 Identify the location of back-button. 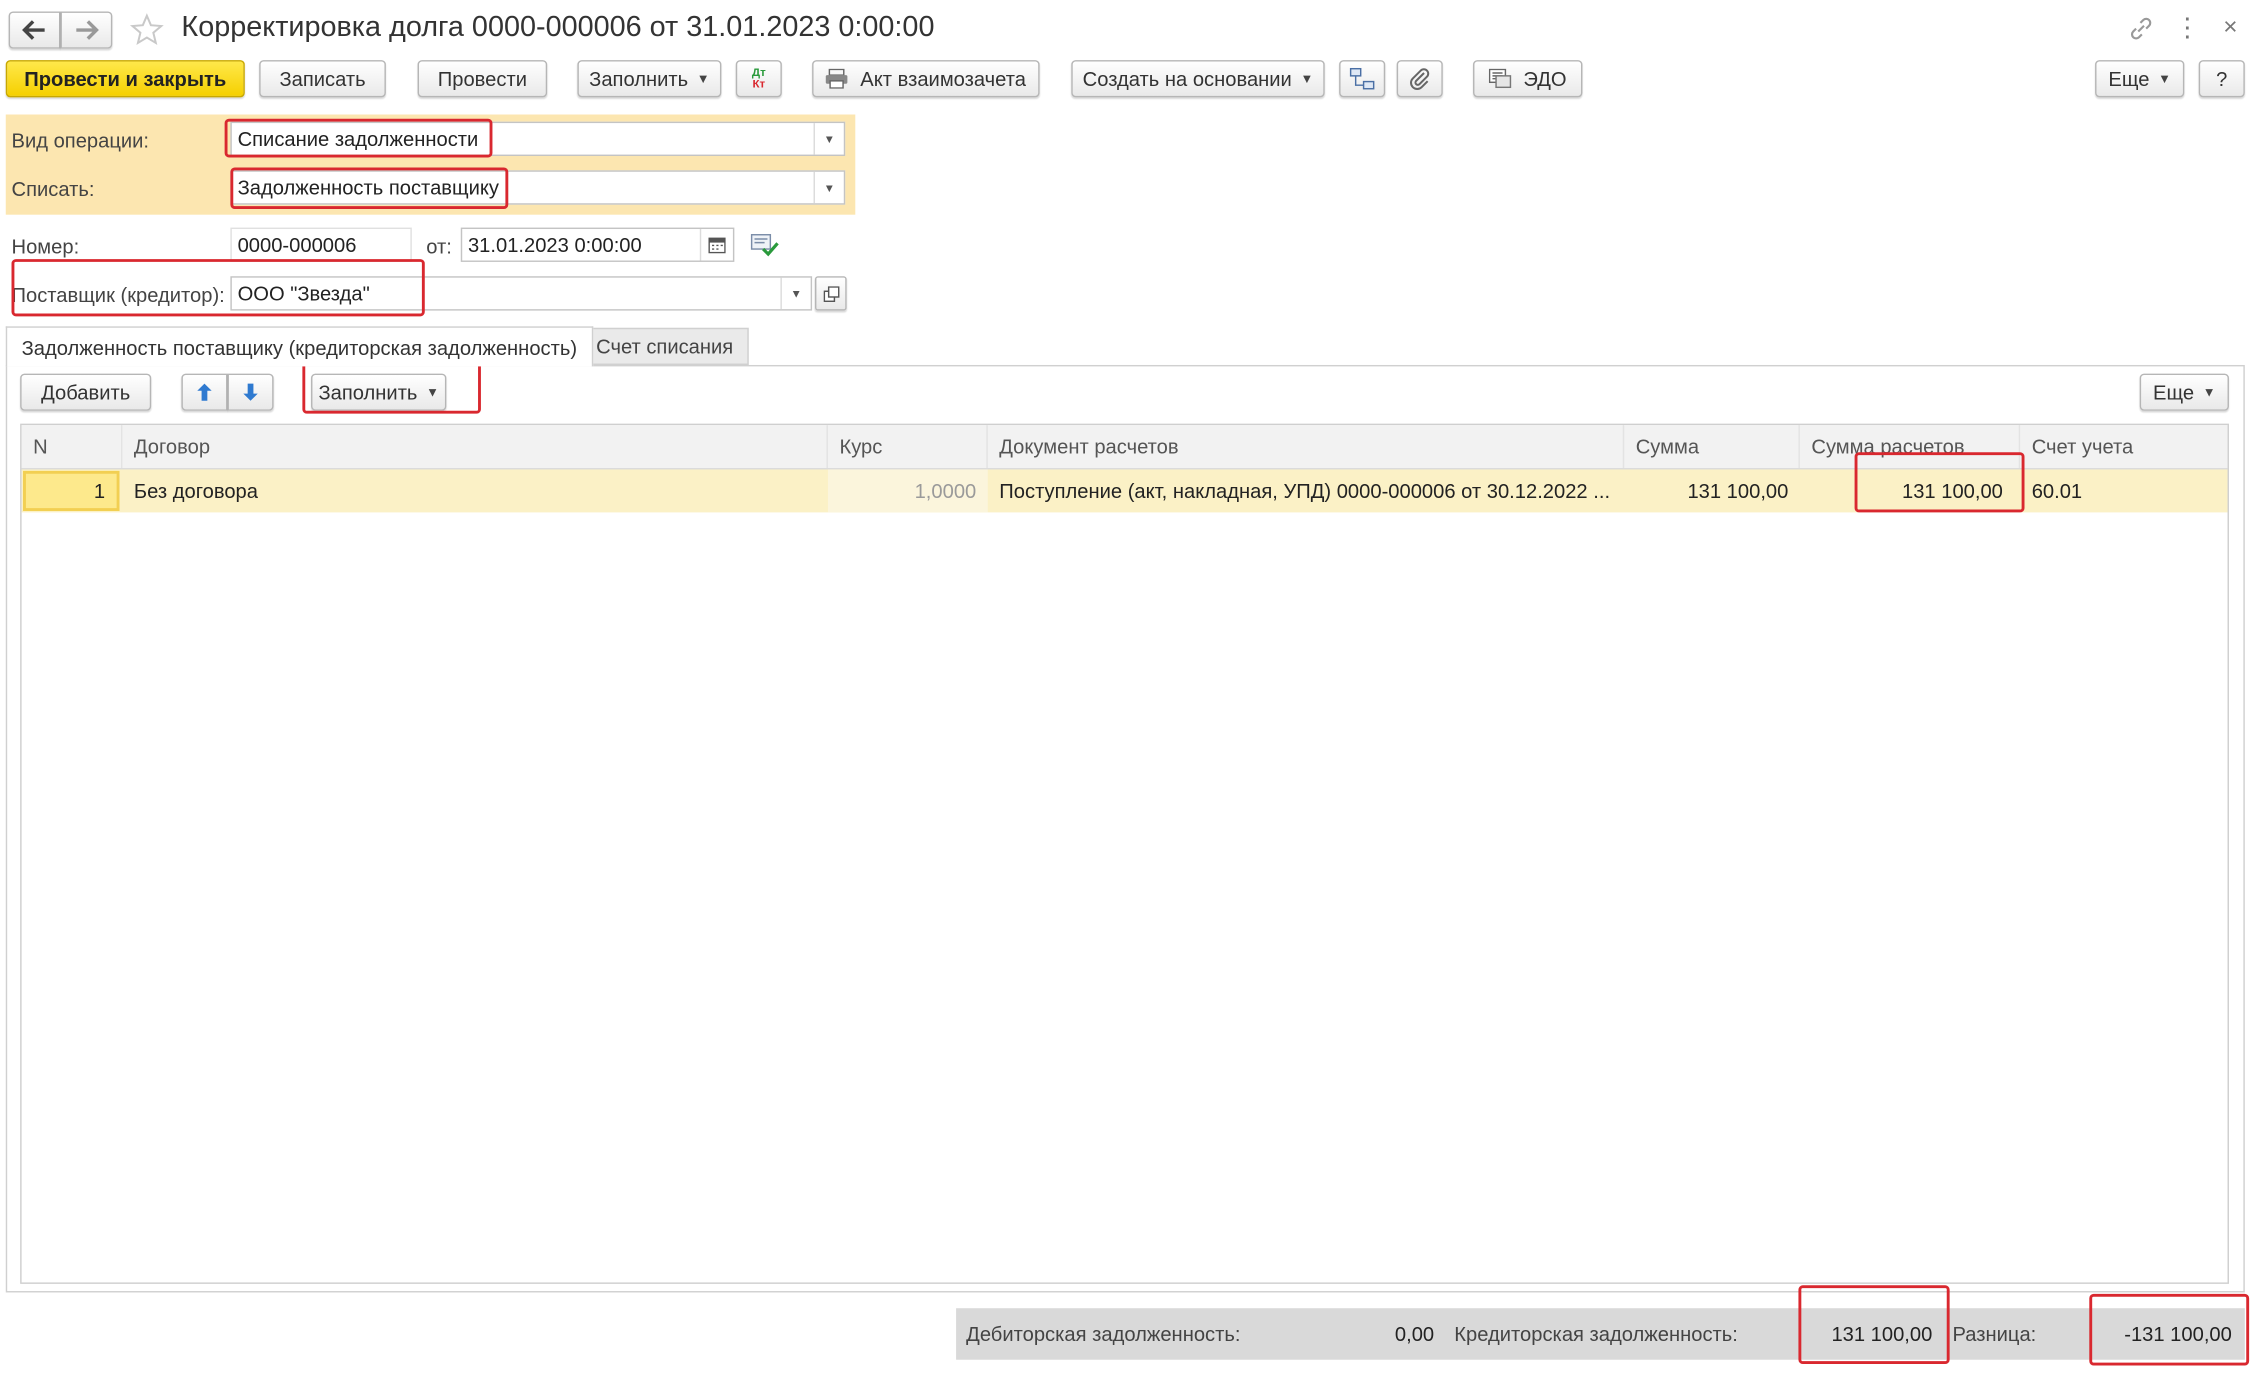
(34, 30).